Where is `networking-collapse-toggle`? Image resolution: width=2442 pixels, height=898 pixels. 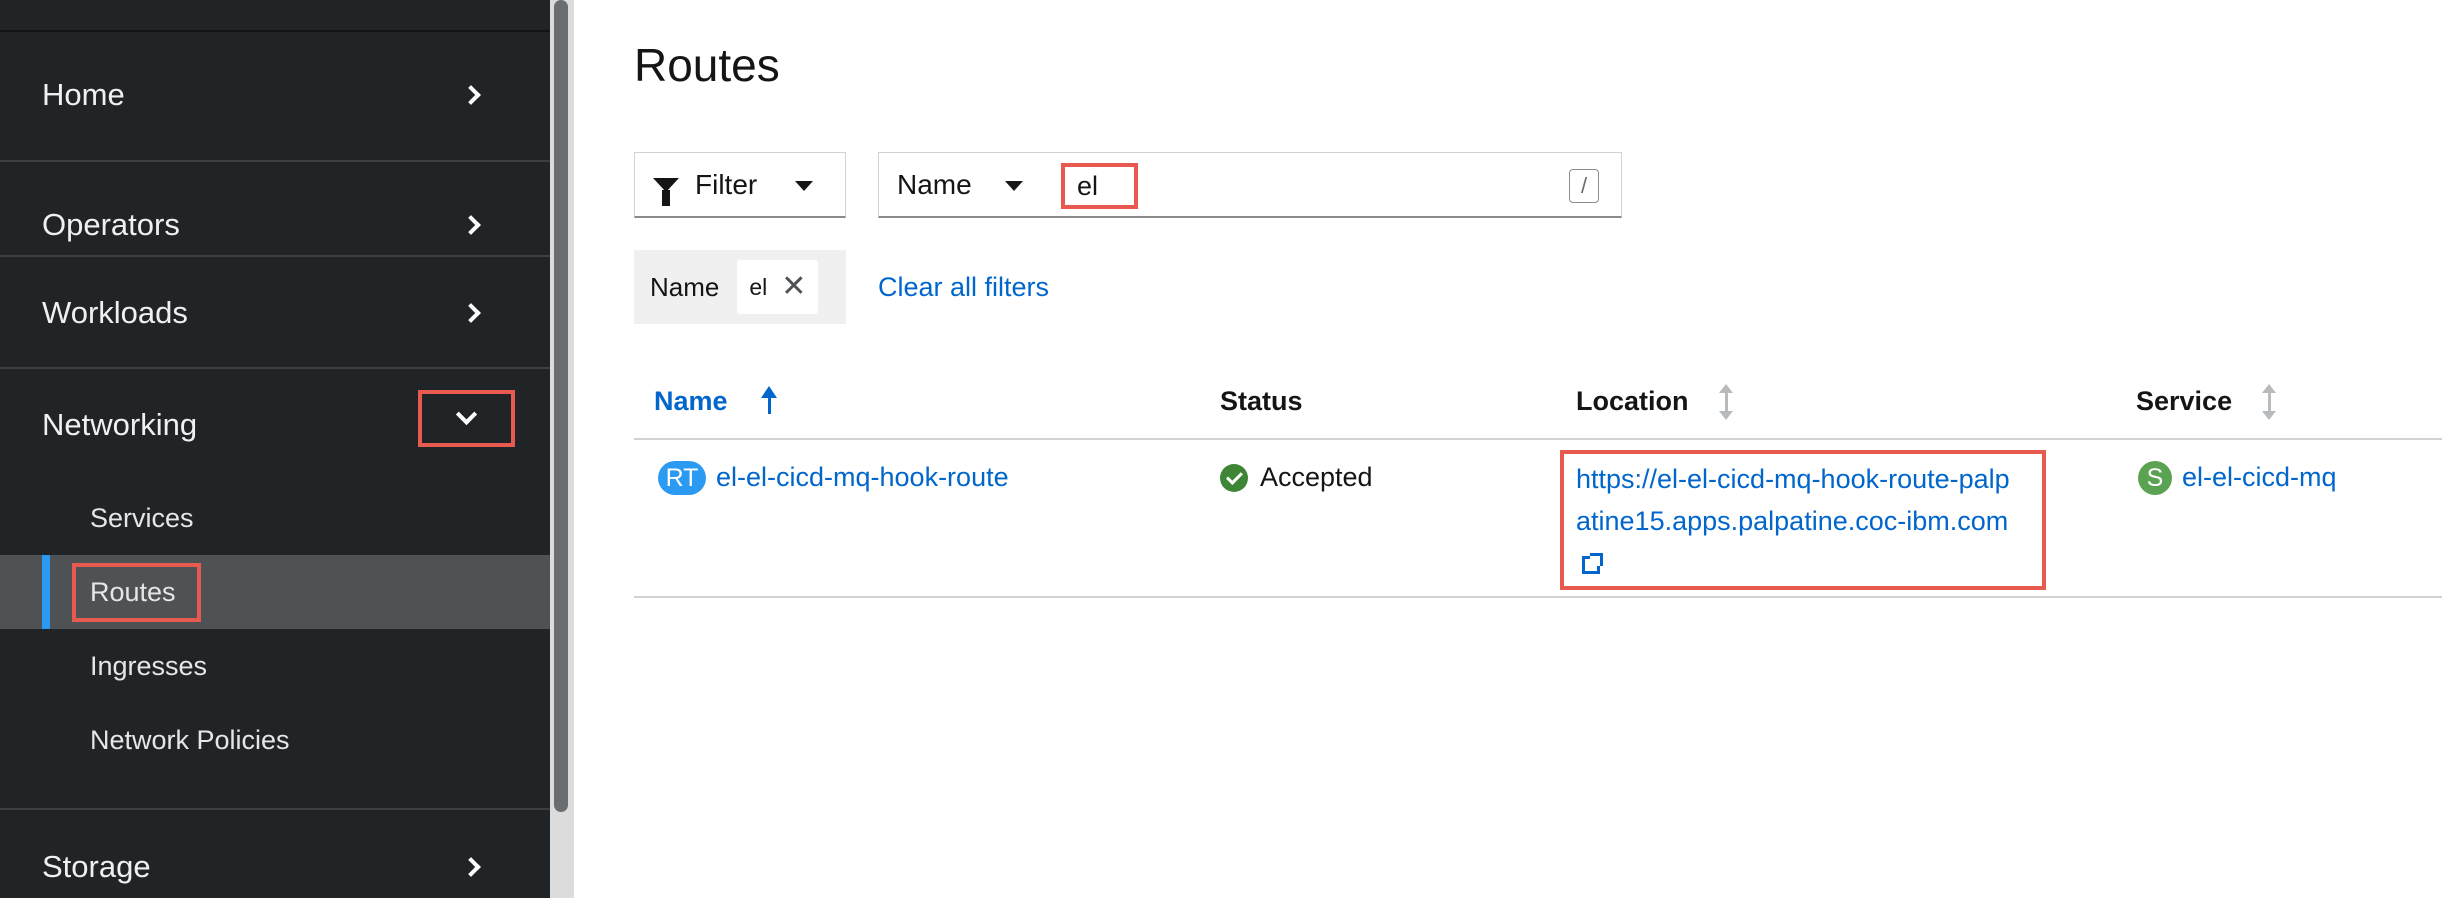 networking-collapse-toggle is located at coordinates (466, 418).